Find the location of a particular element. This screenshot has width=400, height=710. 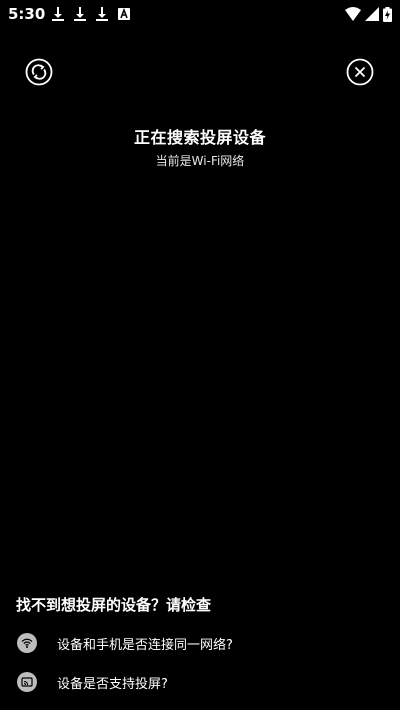

system-icons is located at coordinates (368, 14).